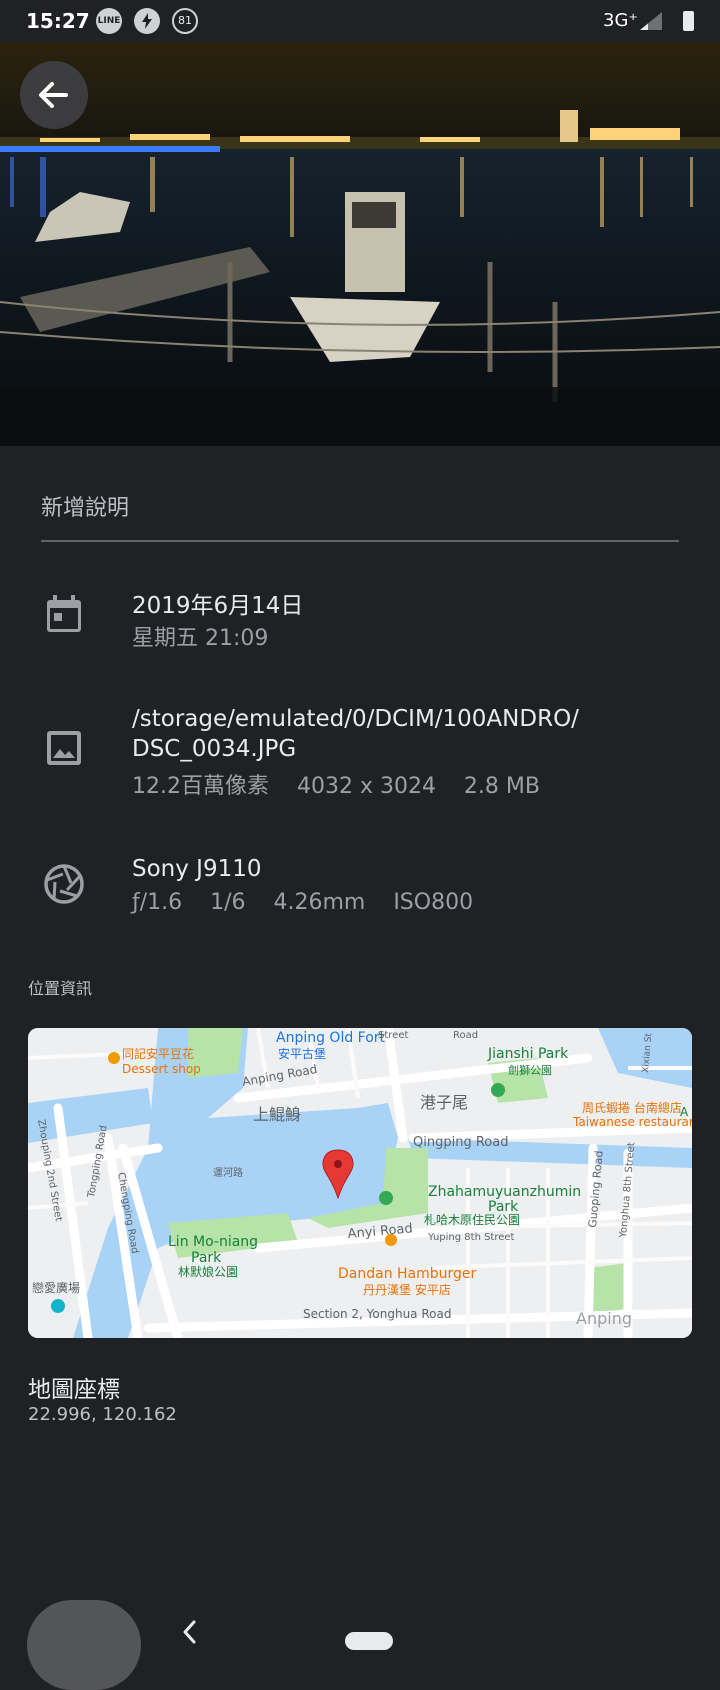 The height and width of the screenshot is (1690, 720). What do you see at coordinates (161, 1069) in the screenshot?
I see `map-label-dessert: Dessert shop` at bounding box center [161, 1069].